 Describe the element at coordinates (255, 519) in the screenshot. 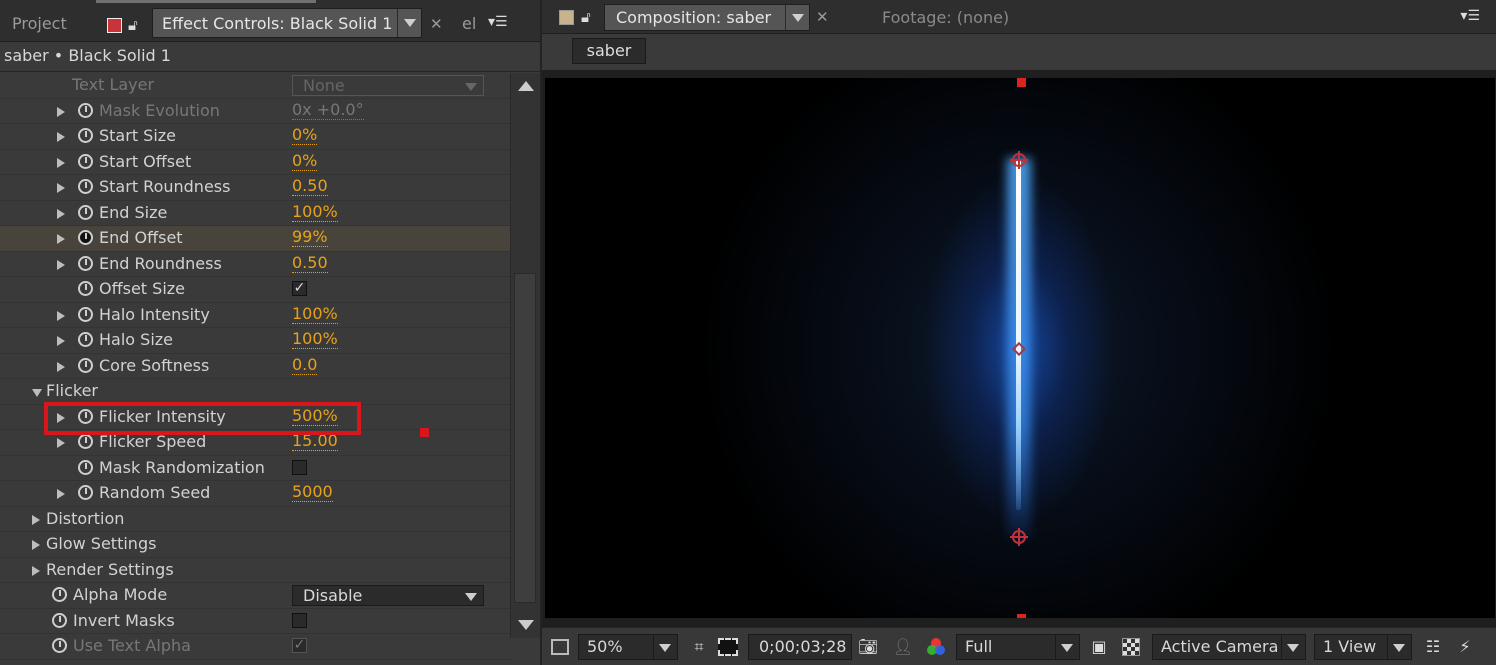

I see `property-group-row: Distortion` at that location.